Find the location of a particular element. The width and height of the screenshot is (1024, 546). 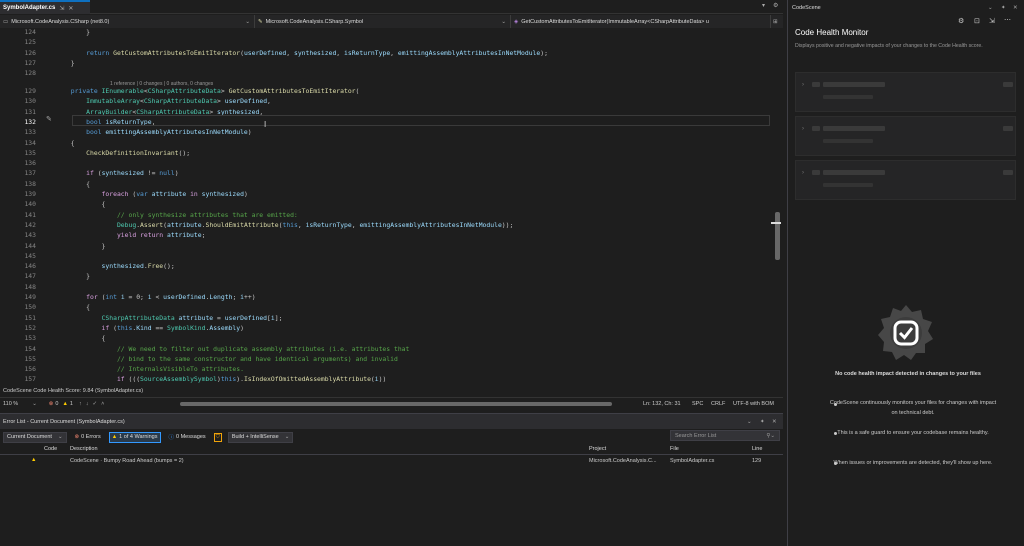

code-line: 156 // InternalsVisibleTo attributes. is located at coordinates (385, 369).